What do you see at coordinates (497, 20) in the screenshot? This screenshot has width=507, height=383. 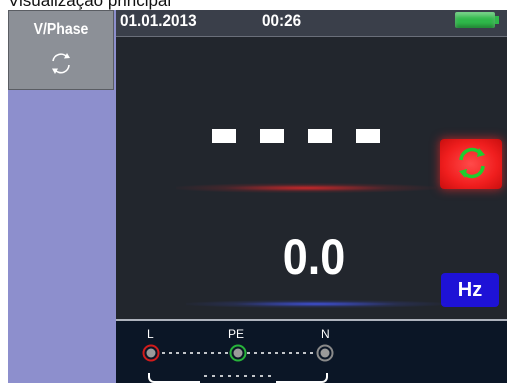 I see `battery-tip` at bounding box center [497, 20].